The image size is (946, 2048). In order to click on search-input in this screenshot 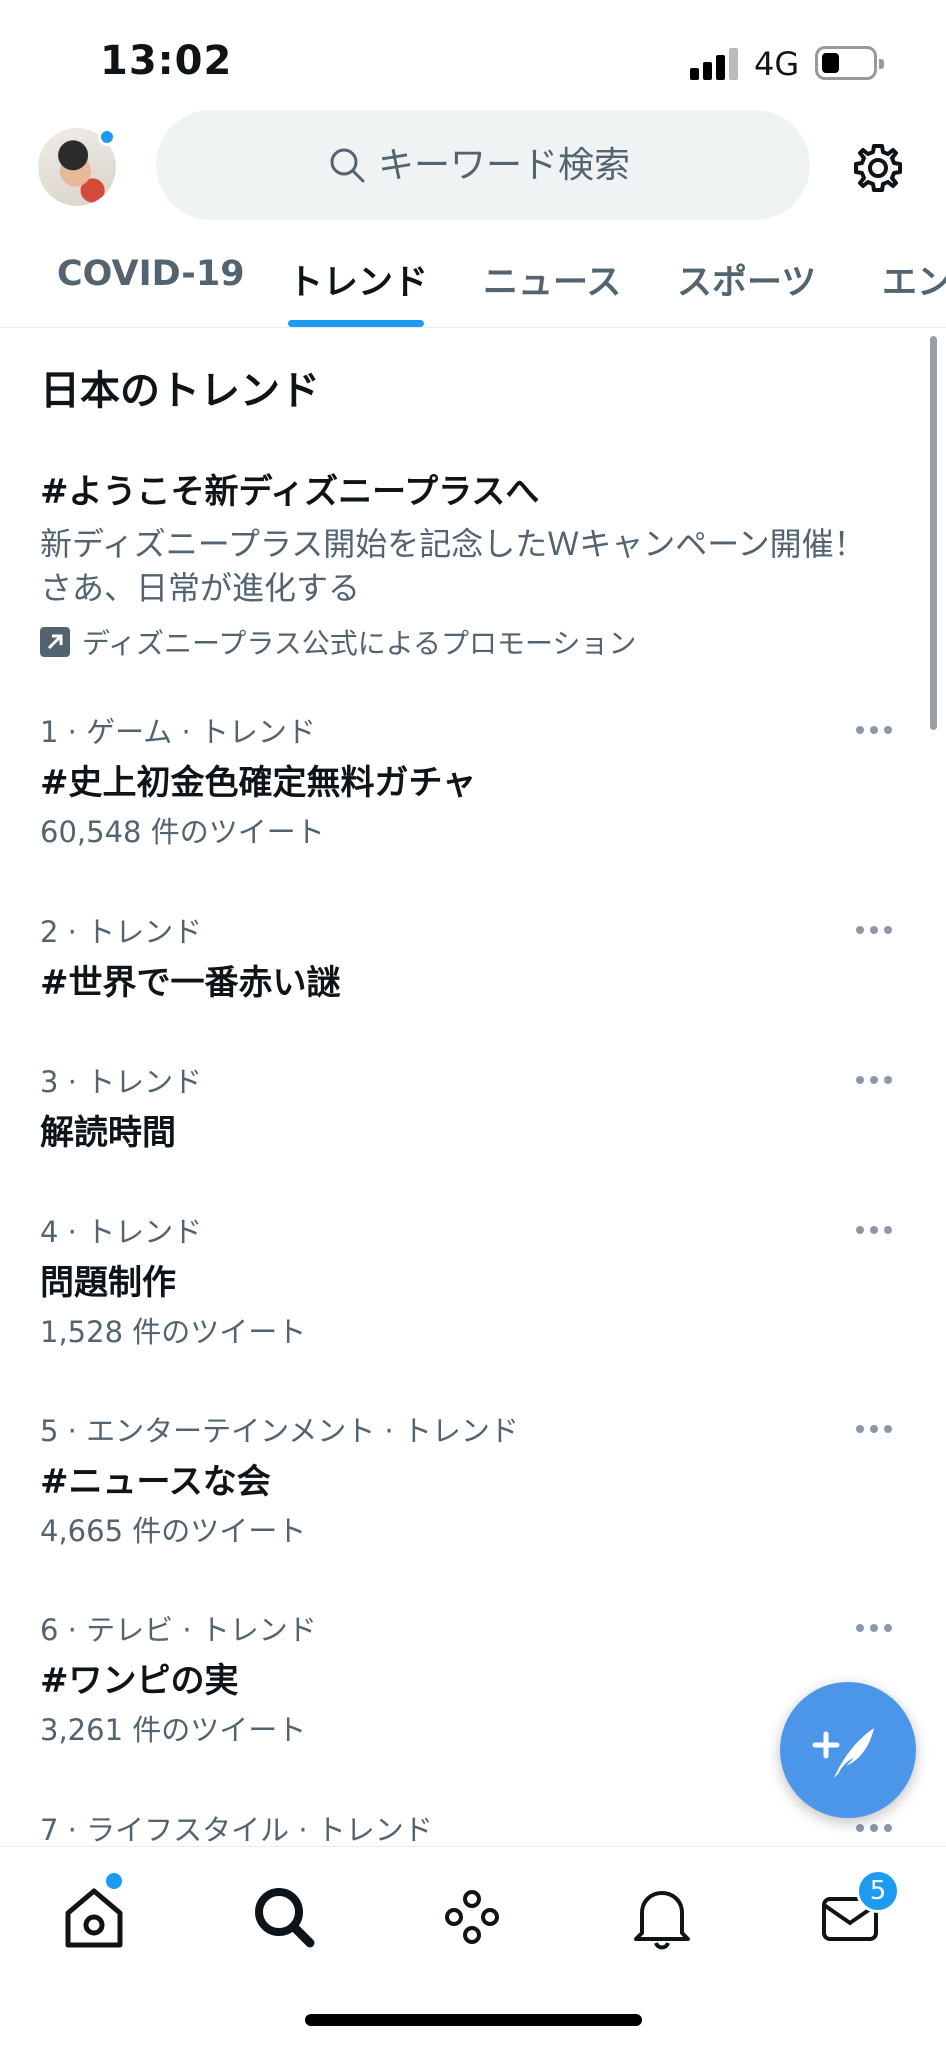, I will do `click(588, 165)`.